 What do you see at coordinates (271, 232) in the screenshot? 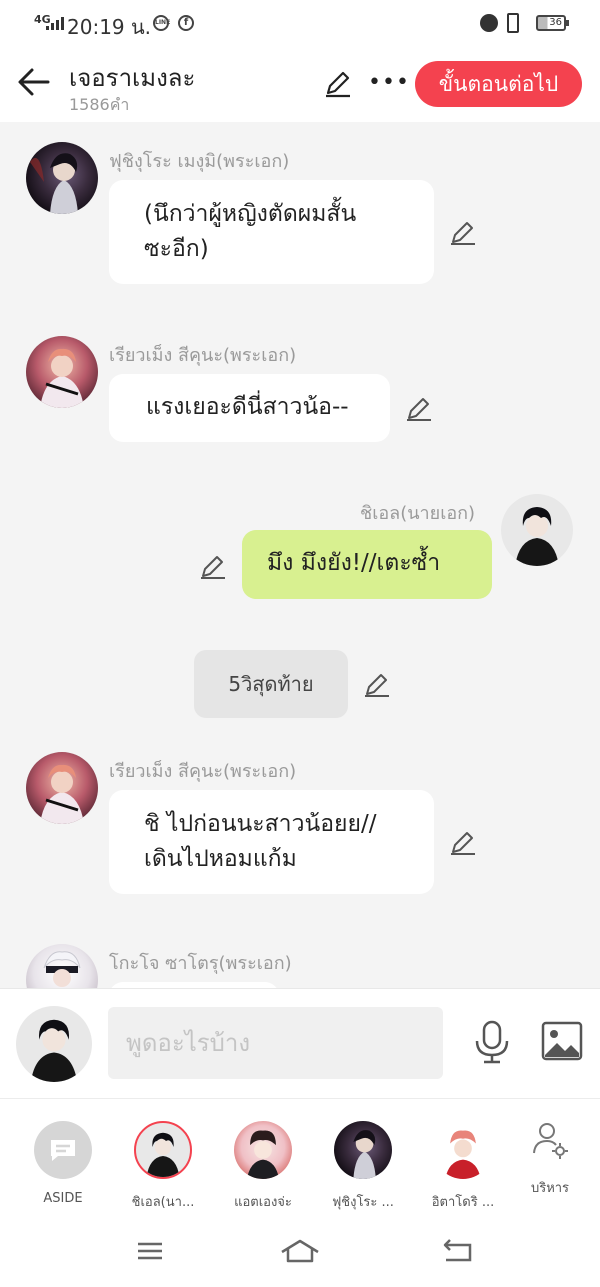
I see `message-bubble: (นึกว่าผู้หญิงตัดผมสั้น ซะอีก)` at bounding box center [271, 232].